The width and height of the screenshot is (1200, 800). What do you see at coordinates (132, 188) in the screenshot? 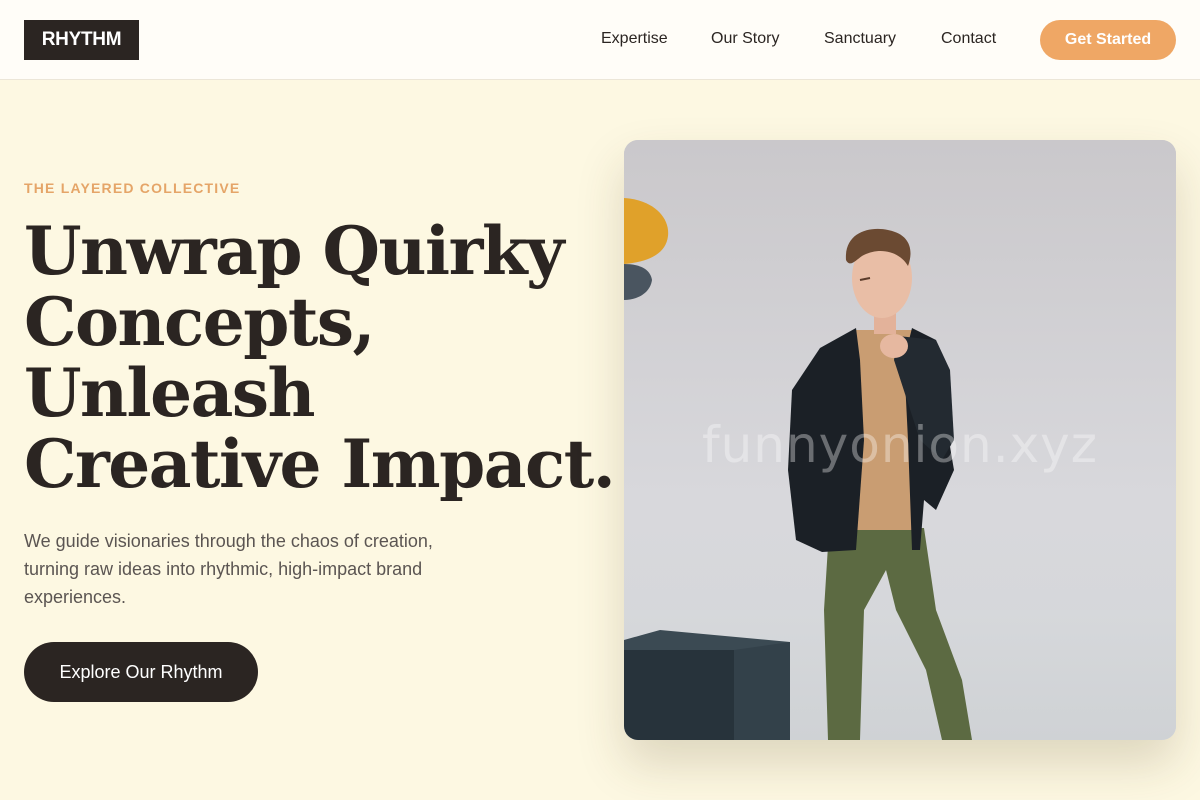
I see `hero-eyebrow: THE LAYERED COLLECTIVE` at bounding box center [132, 188].